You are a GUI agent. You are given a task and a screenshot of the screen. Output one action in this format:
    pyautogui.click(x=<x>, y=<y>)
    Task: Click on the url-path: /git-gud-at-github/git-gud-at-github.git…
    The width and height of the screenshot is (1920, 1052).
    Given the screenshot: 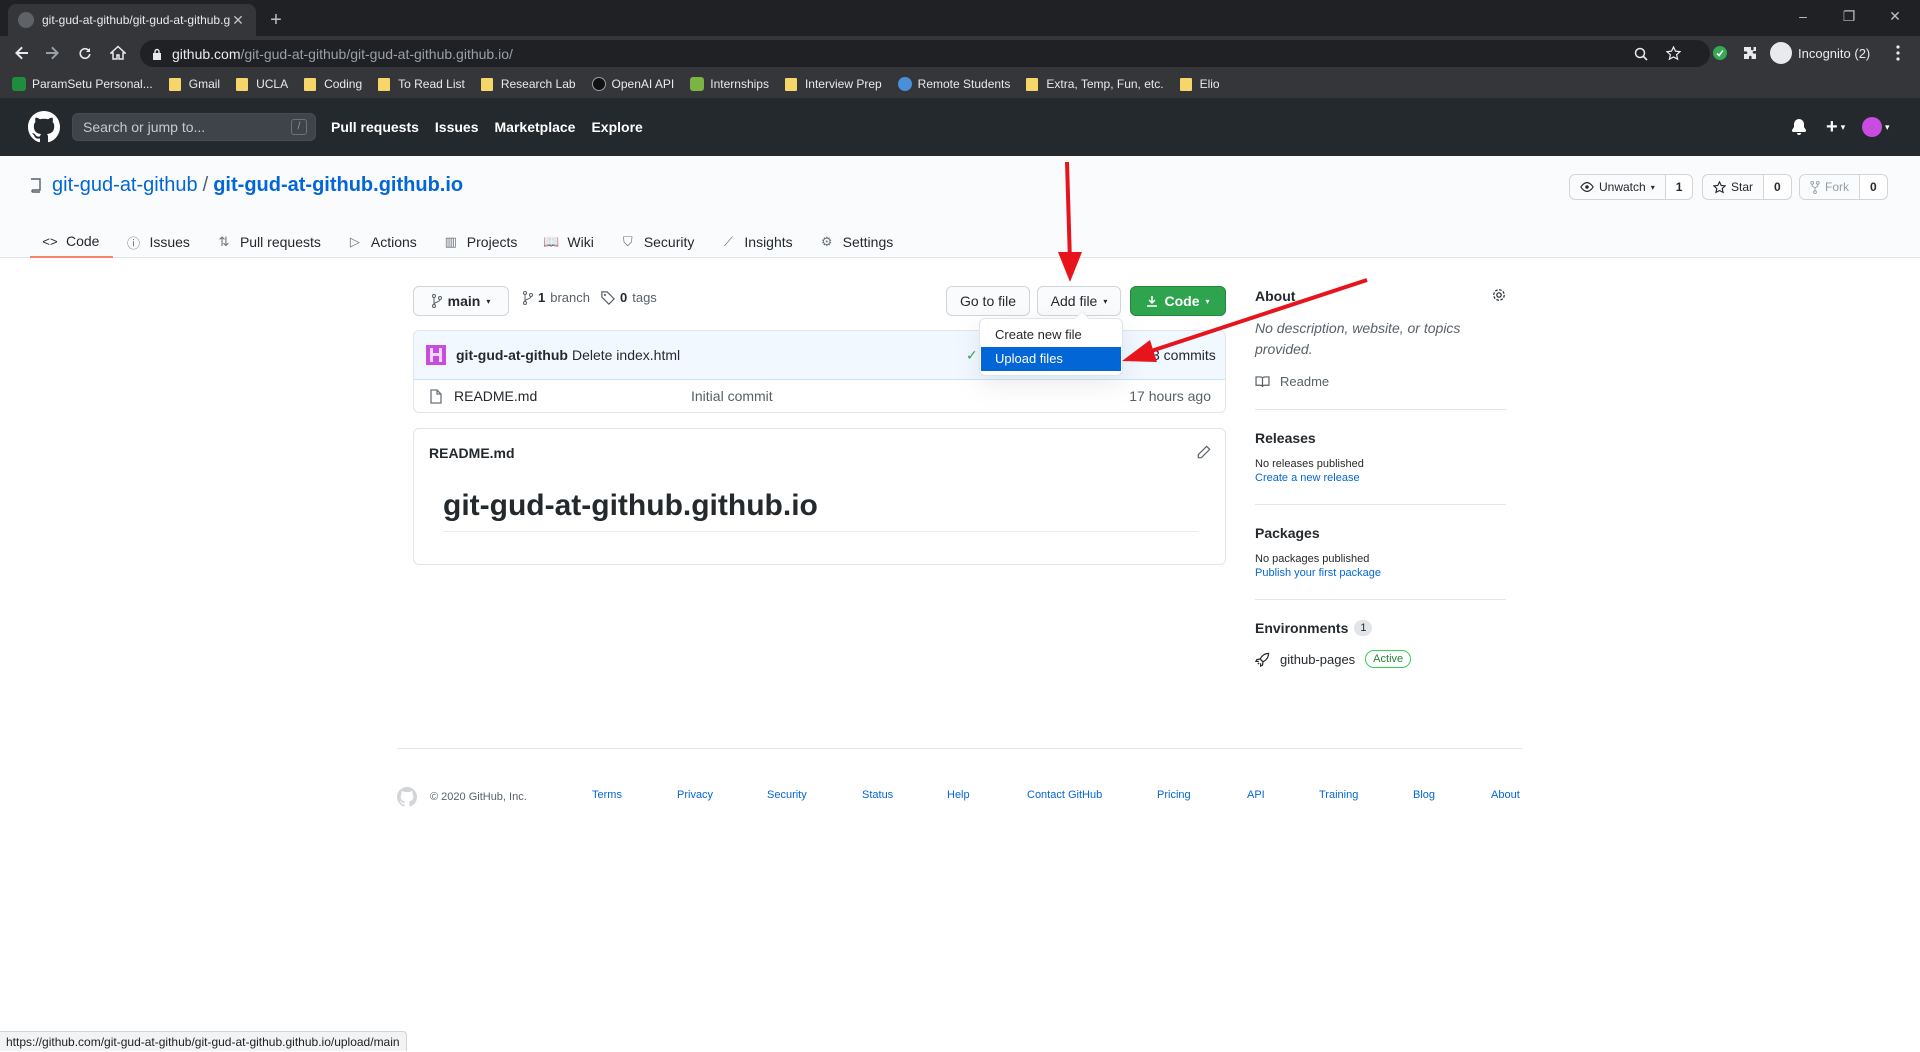 What is the action you would take?
    pyautogui.click(x=376, y=53)
    